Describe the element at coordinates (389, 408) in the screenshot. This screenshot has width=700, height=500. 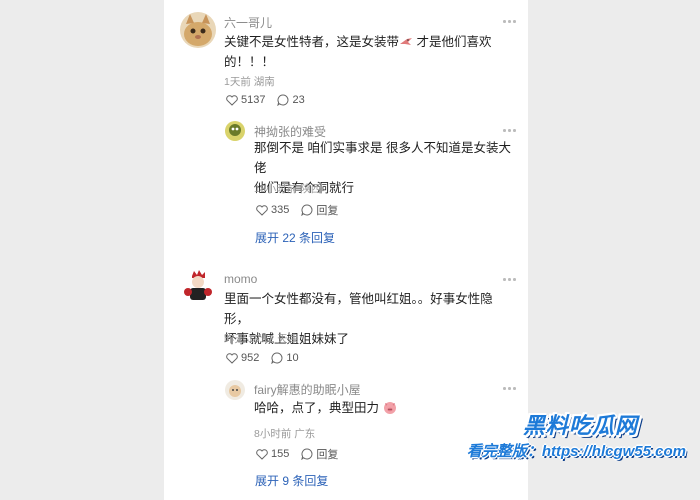
I see `pig-emoji-icon` at that location.